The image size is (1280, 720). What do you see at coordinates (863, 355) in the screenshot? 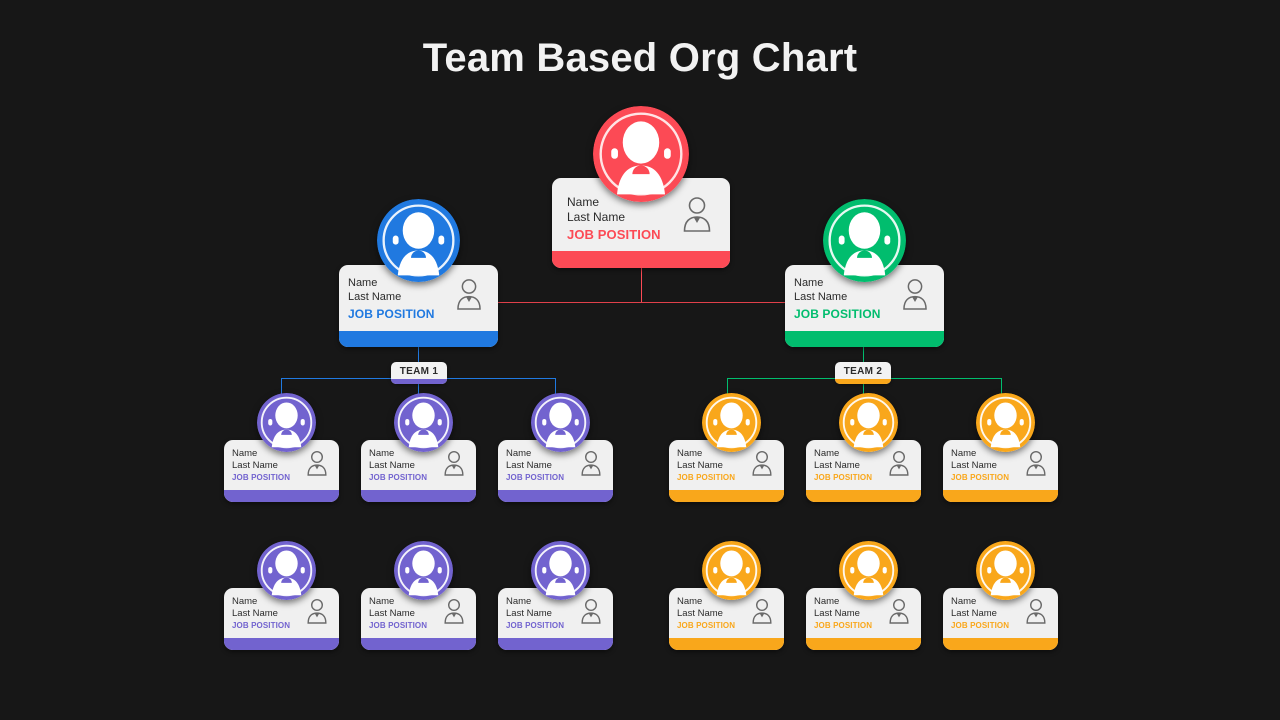
I see `connector-green-vertical` at bounding box center [863, 355].